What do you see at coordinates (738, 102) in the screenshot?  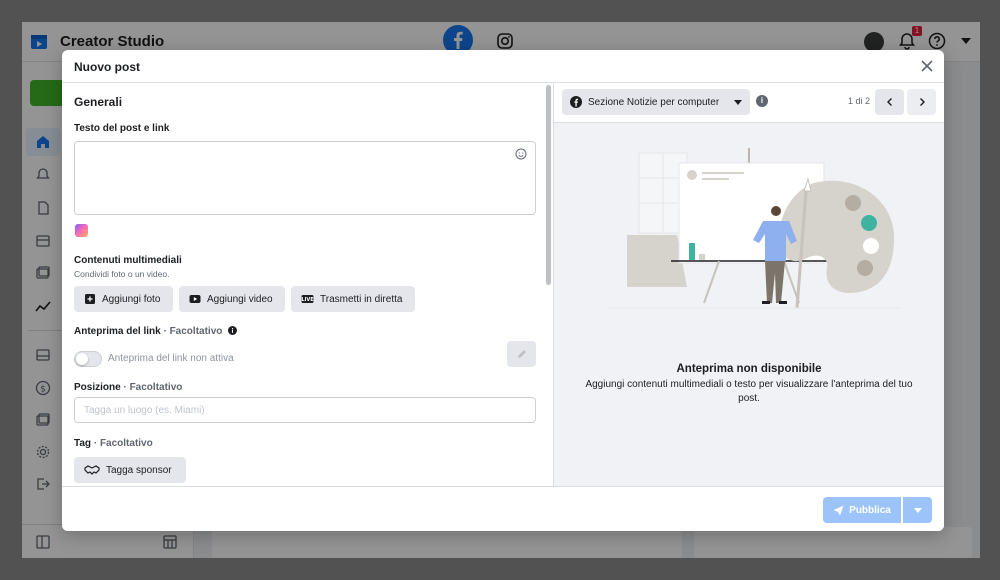 I see `chevron-down-icon` at bounding box center [738, 102].